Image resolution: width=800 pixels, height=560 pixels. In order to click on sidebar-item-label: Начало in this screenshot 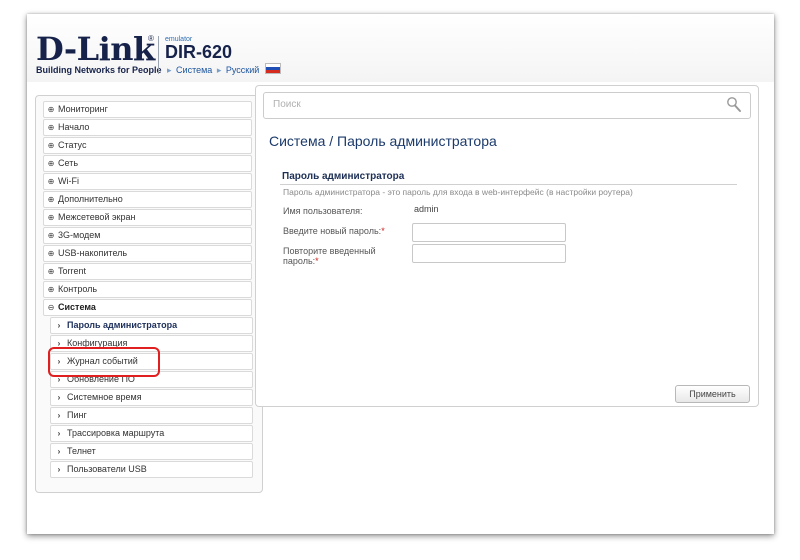, I will do `click(74, 127)`.